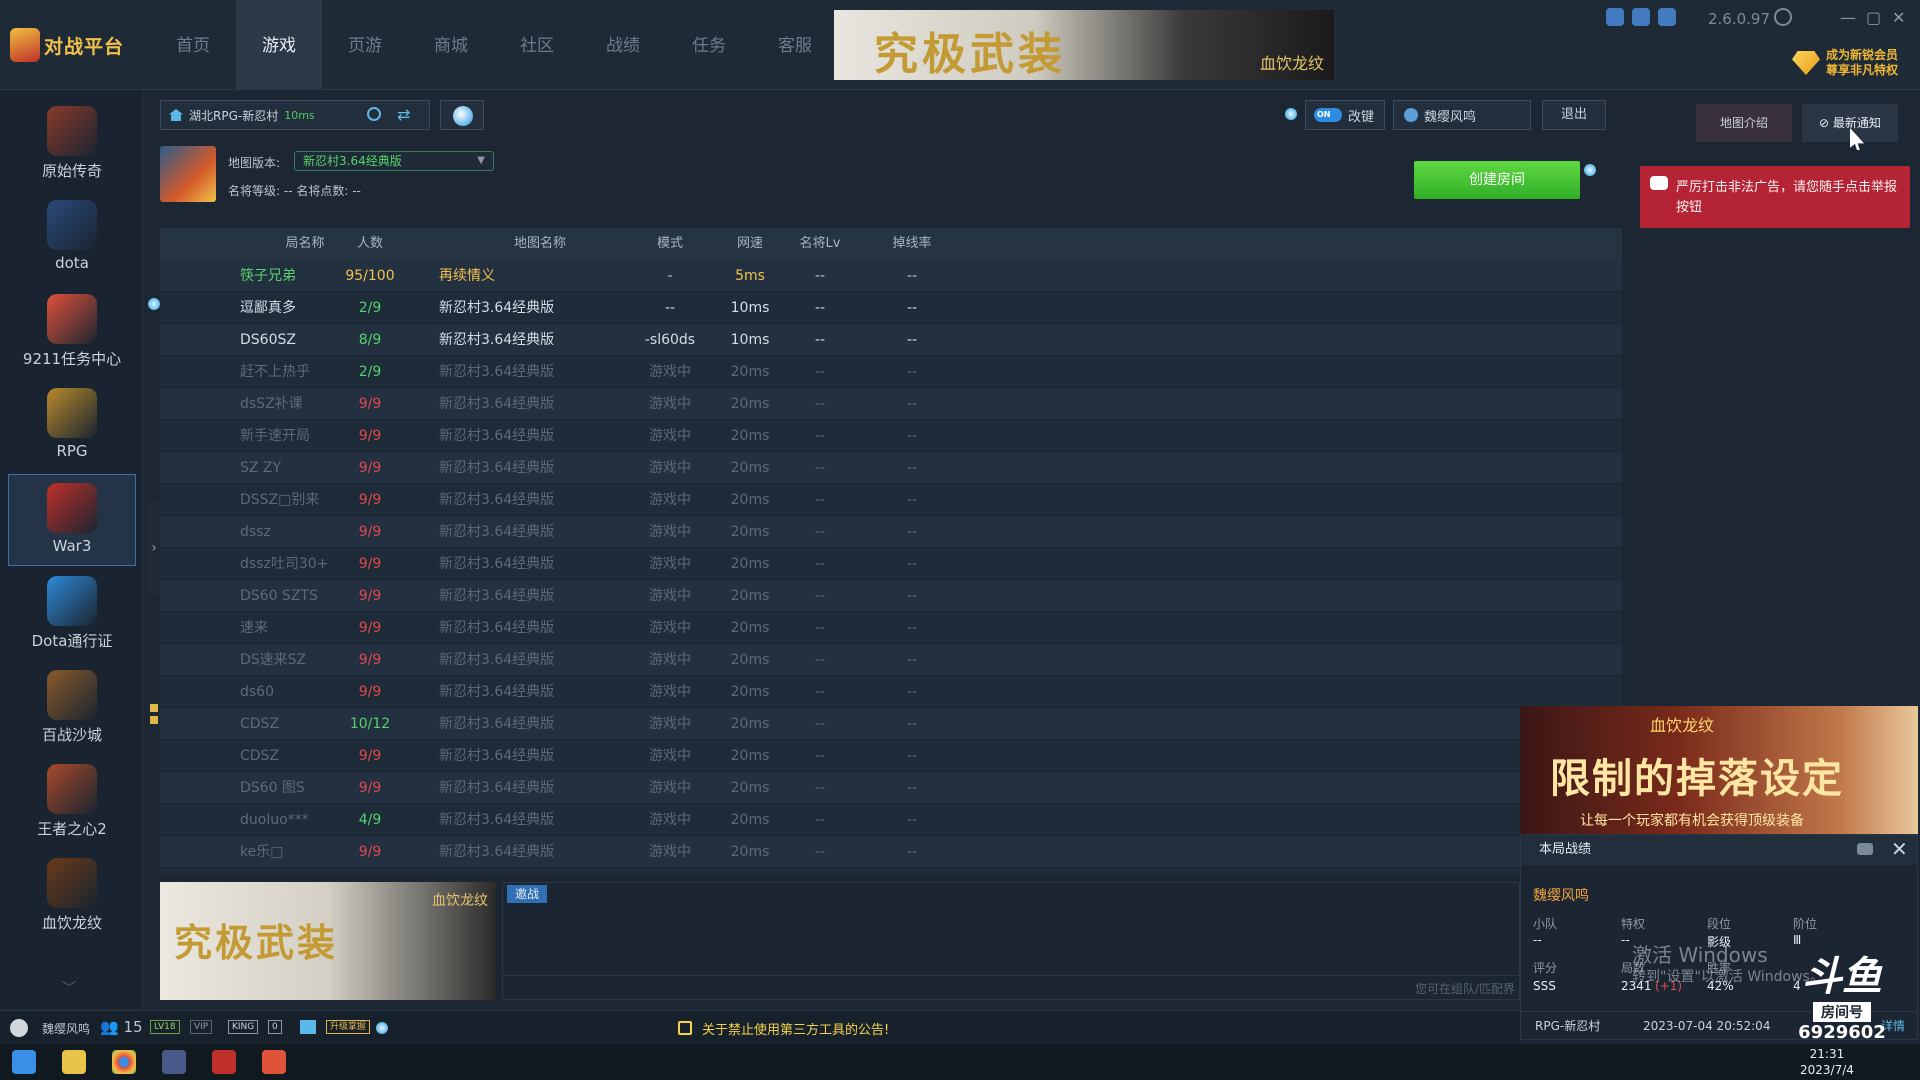 This screenshot has width=1920, height=1080. I want to click on table-row: DS60 图S 9/9 新忍村3.64经典版 游戏中 20ms -- --, so click(891, 788).